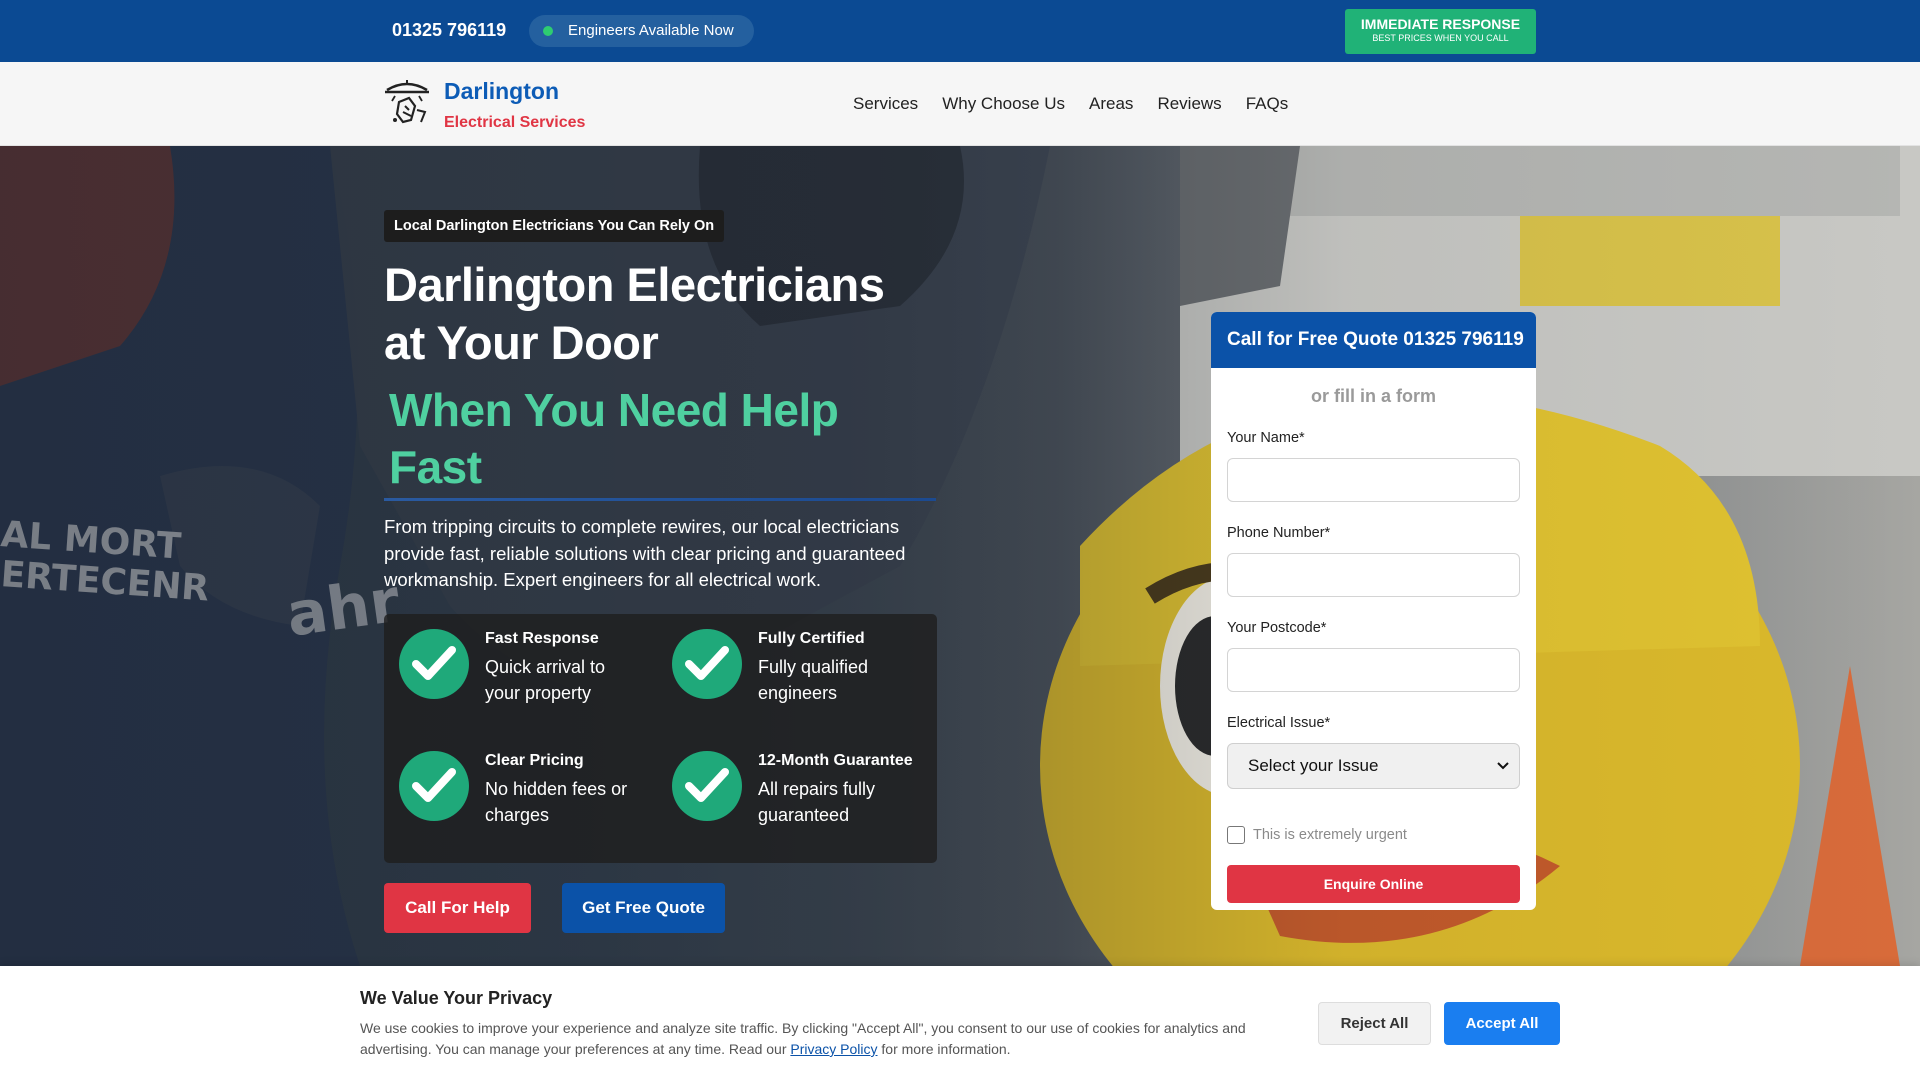 This screenshot has height=1080, width=1920. Describe the element at coordinates (407, 102) in the screenshot. I see `electrician-logo-icon` at that location.